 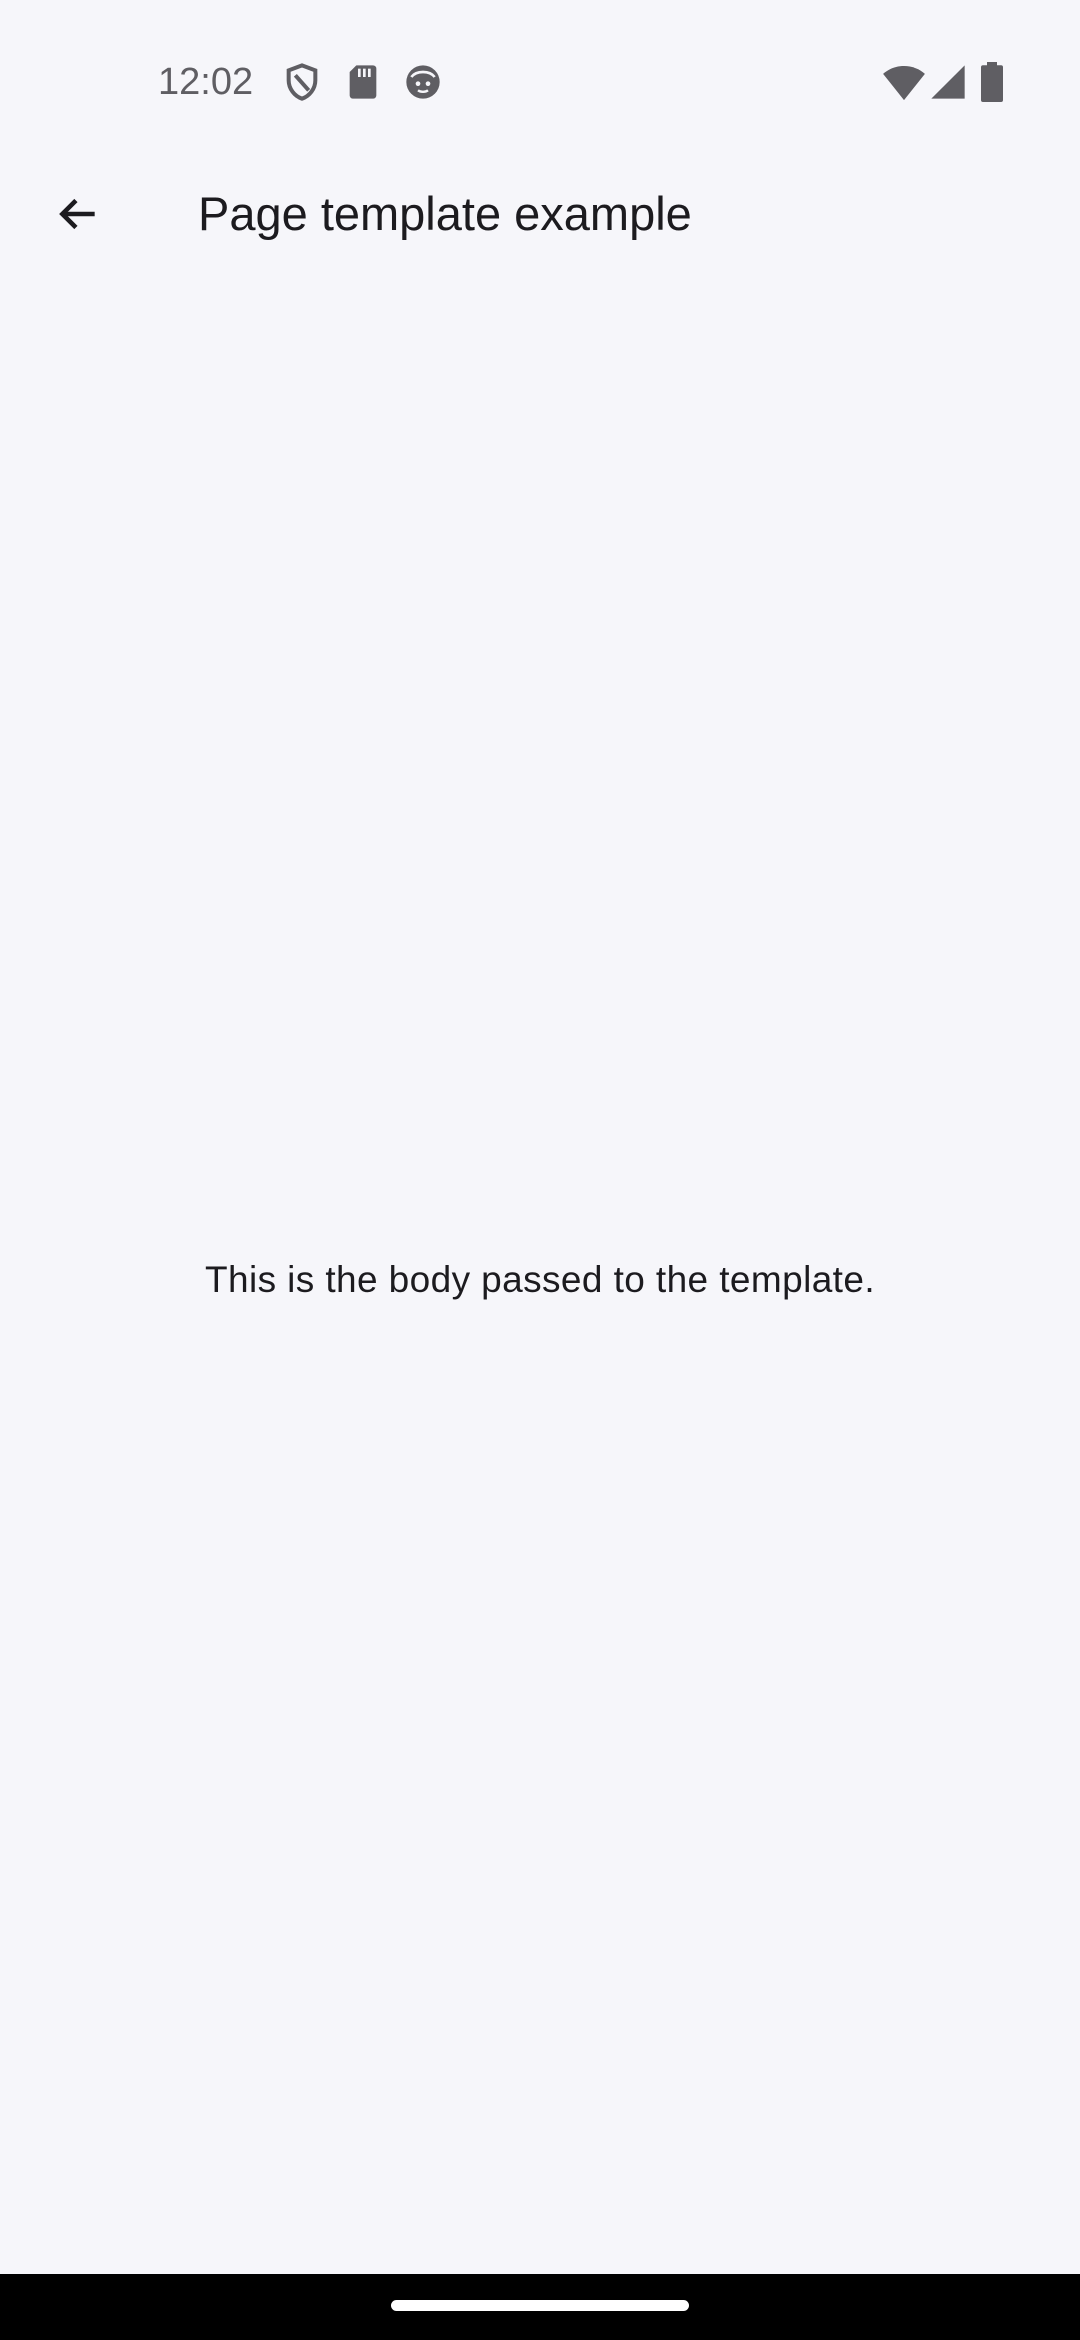 What do you see at coordinates (302, 82) in the screenshot?
I see `shield-icon` at bounding box center [302, 82].